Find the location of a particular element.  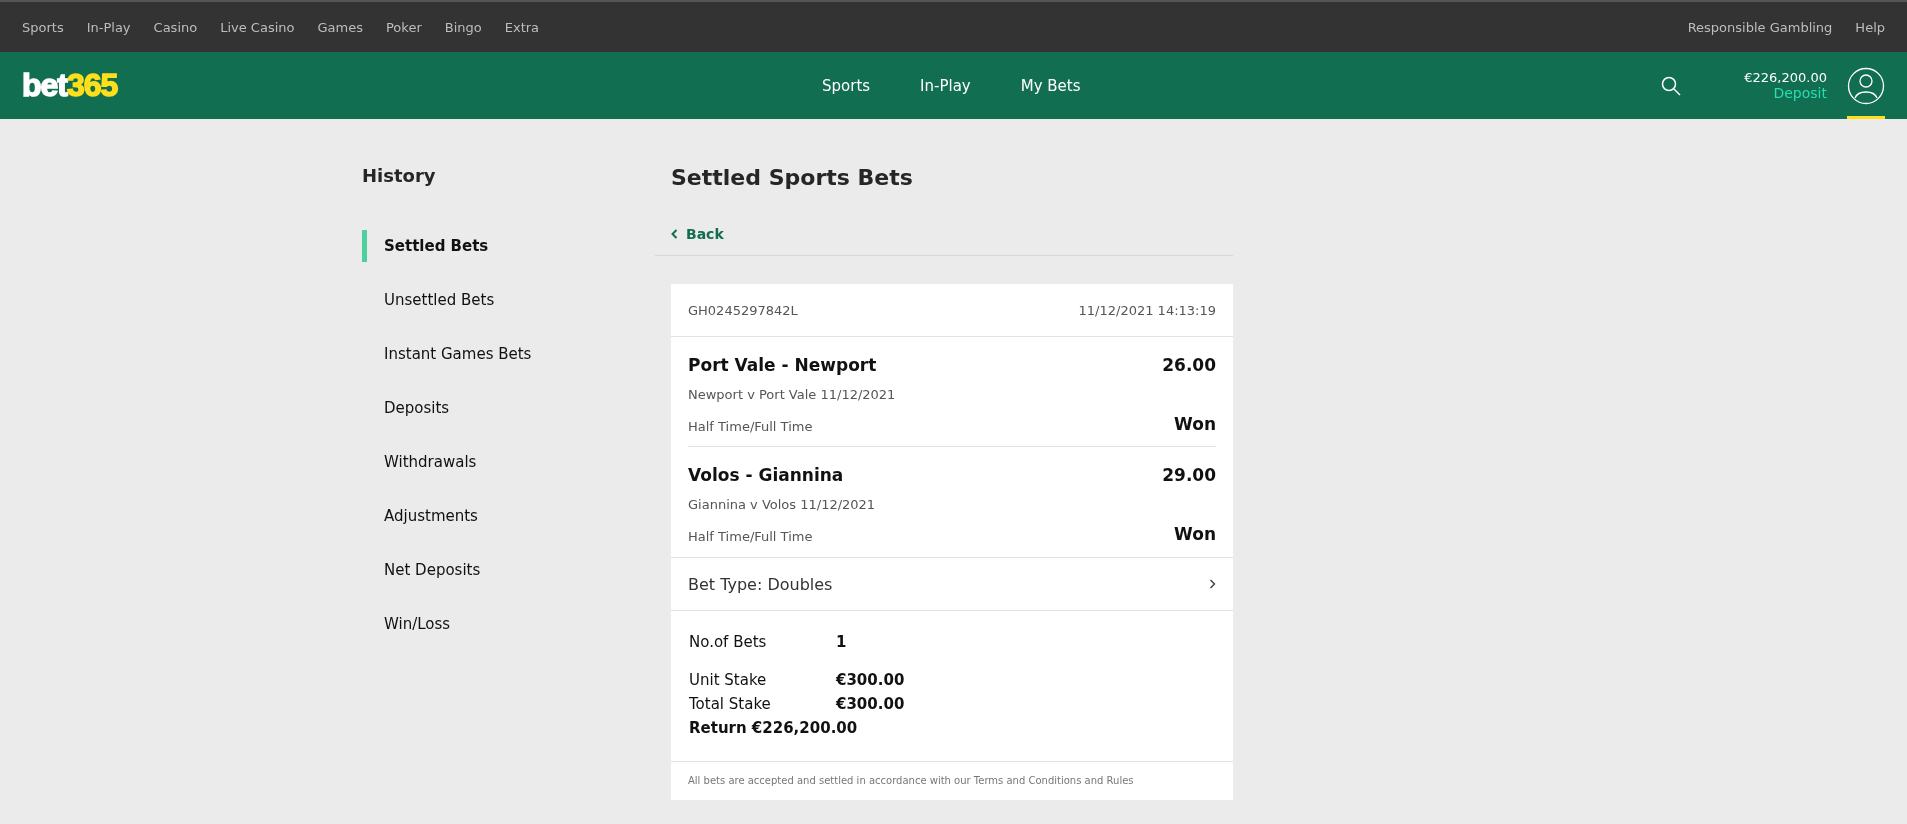

sidebar-item: Deposits is located at coordinates (508, 408).